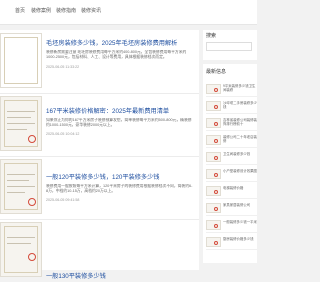 The width and height of the screenshot is (320, 282). Describe the element at coordinates (240, 139) in the screenshot. I see `latest-news-title: 装修公司二十年老店装修` at that location.